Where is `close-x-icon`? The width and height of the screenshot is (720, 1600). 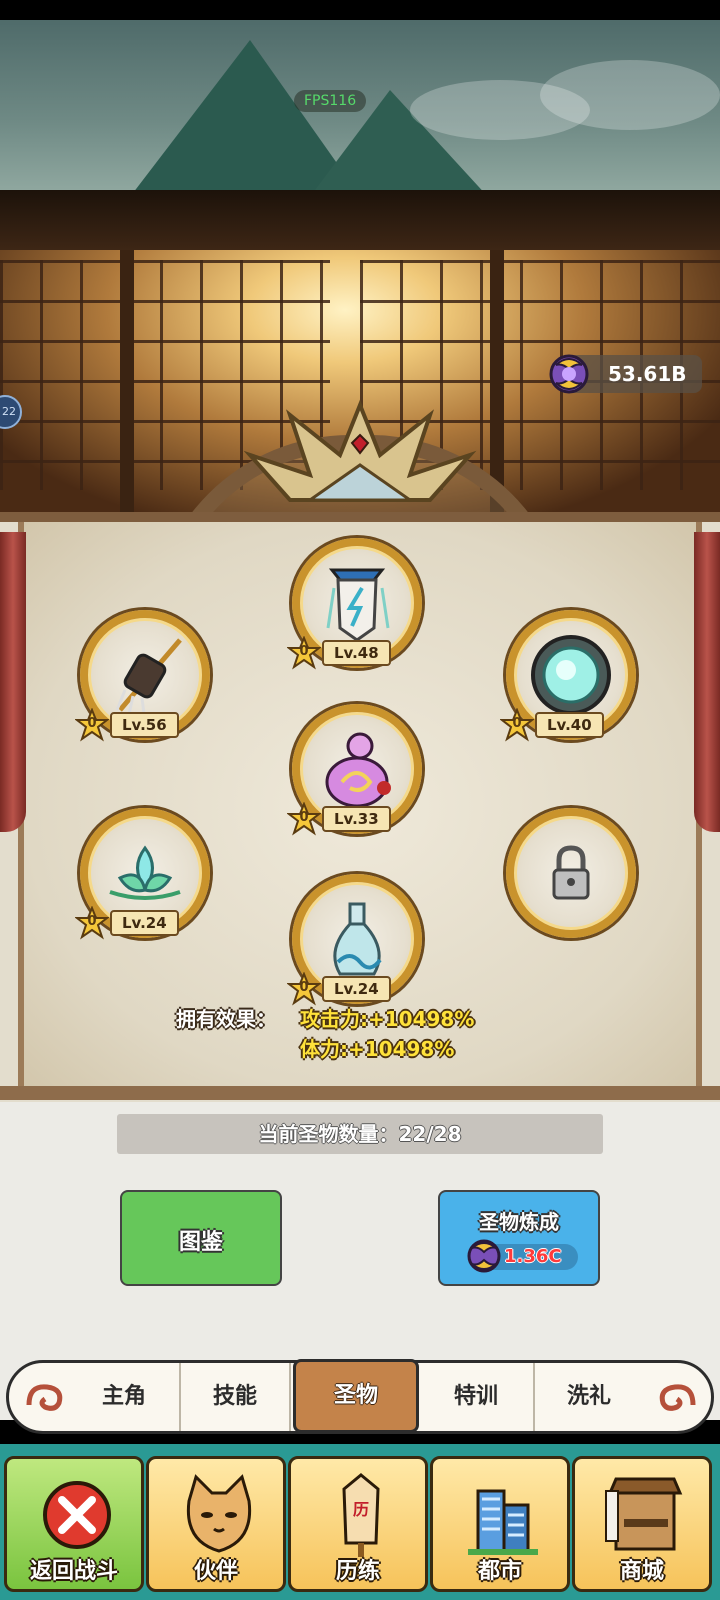
close-x-icon is located at coordinates (77, 1515).